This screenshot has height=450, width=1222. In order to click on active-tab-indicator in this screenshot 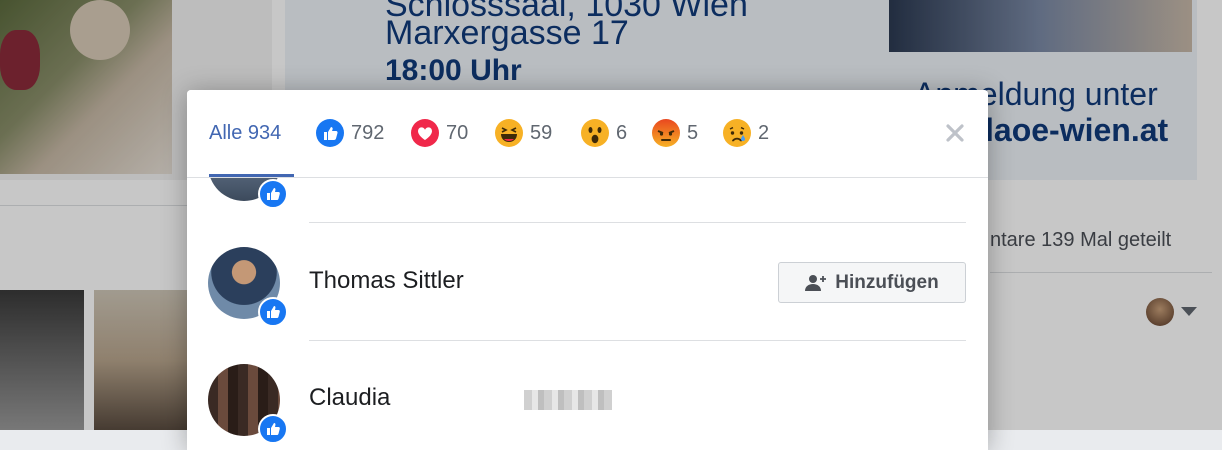, I will do `click(251, 175)`.